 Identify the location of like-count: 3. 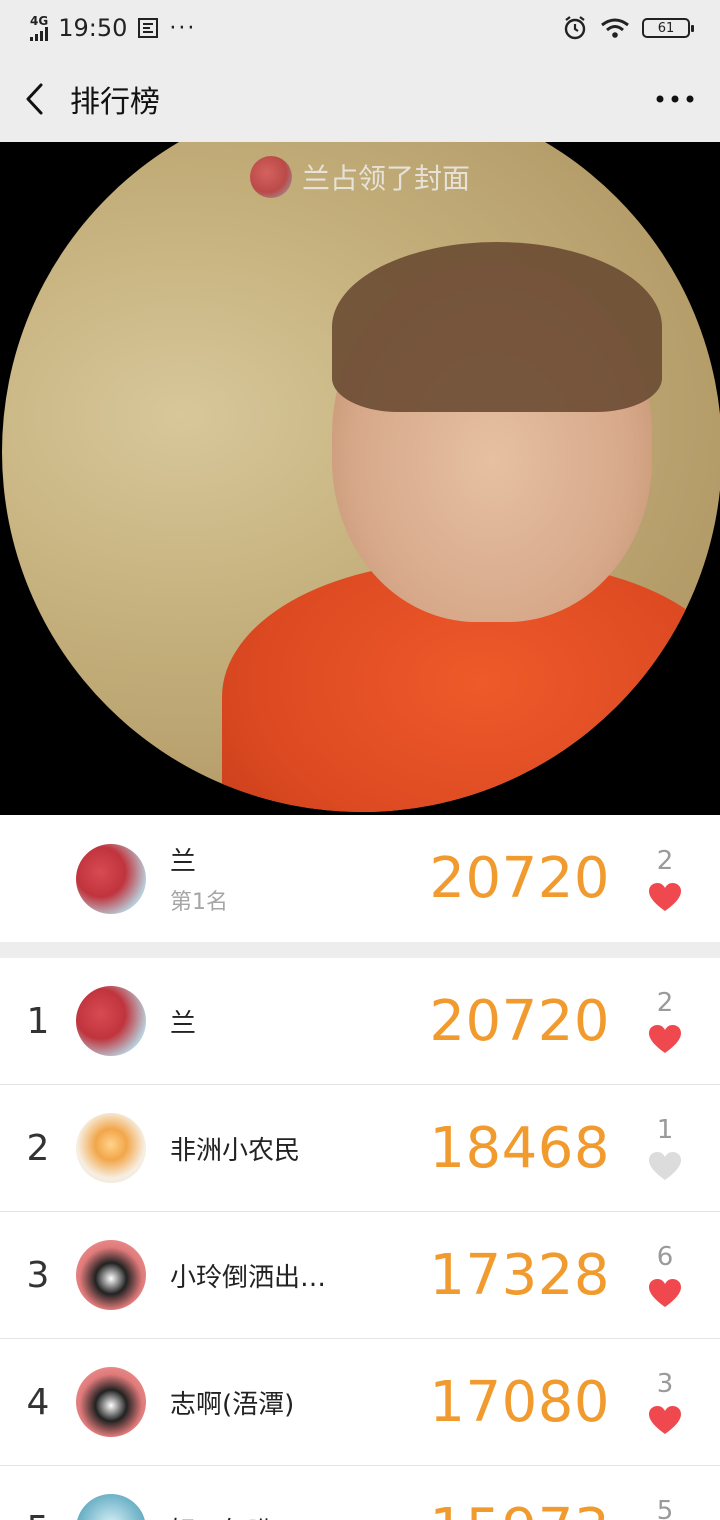
(665, 1384).